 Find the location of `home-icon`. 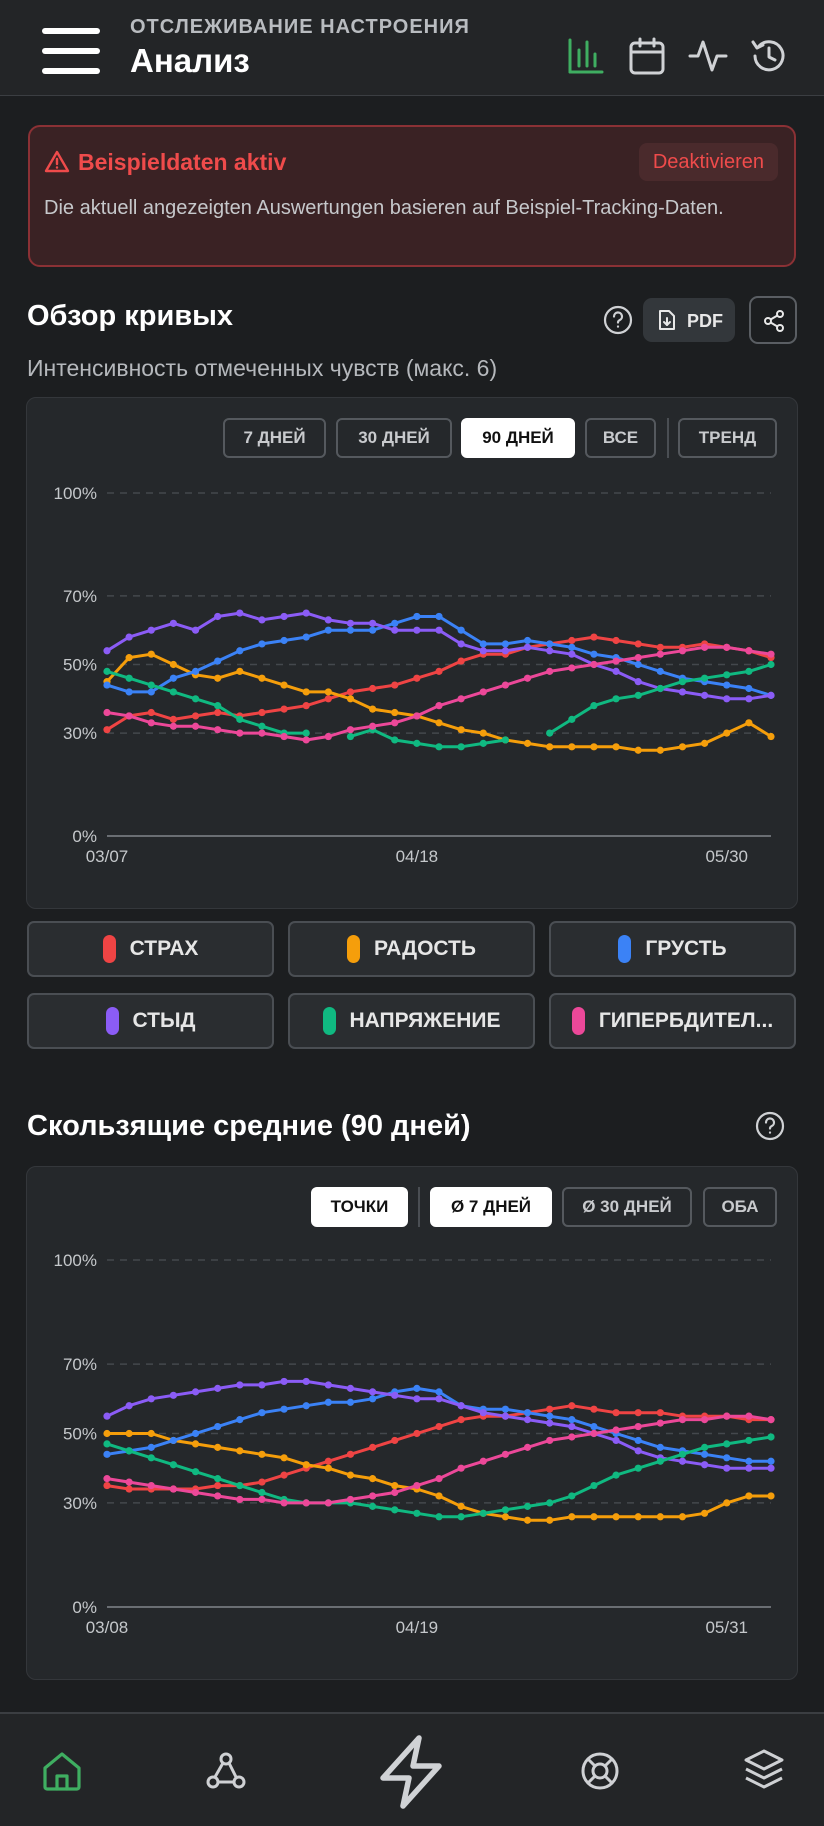

home-icon is located at coordinates (62, 1771).